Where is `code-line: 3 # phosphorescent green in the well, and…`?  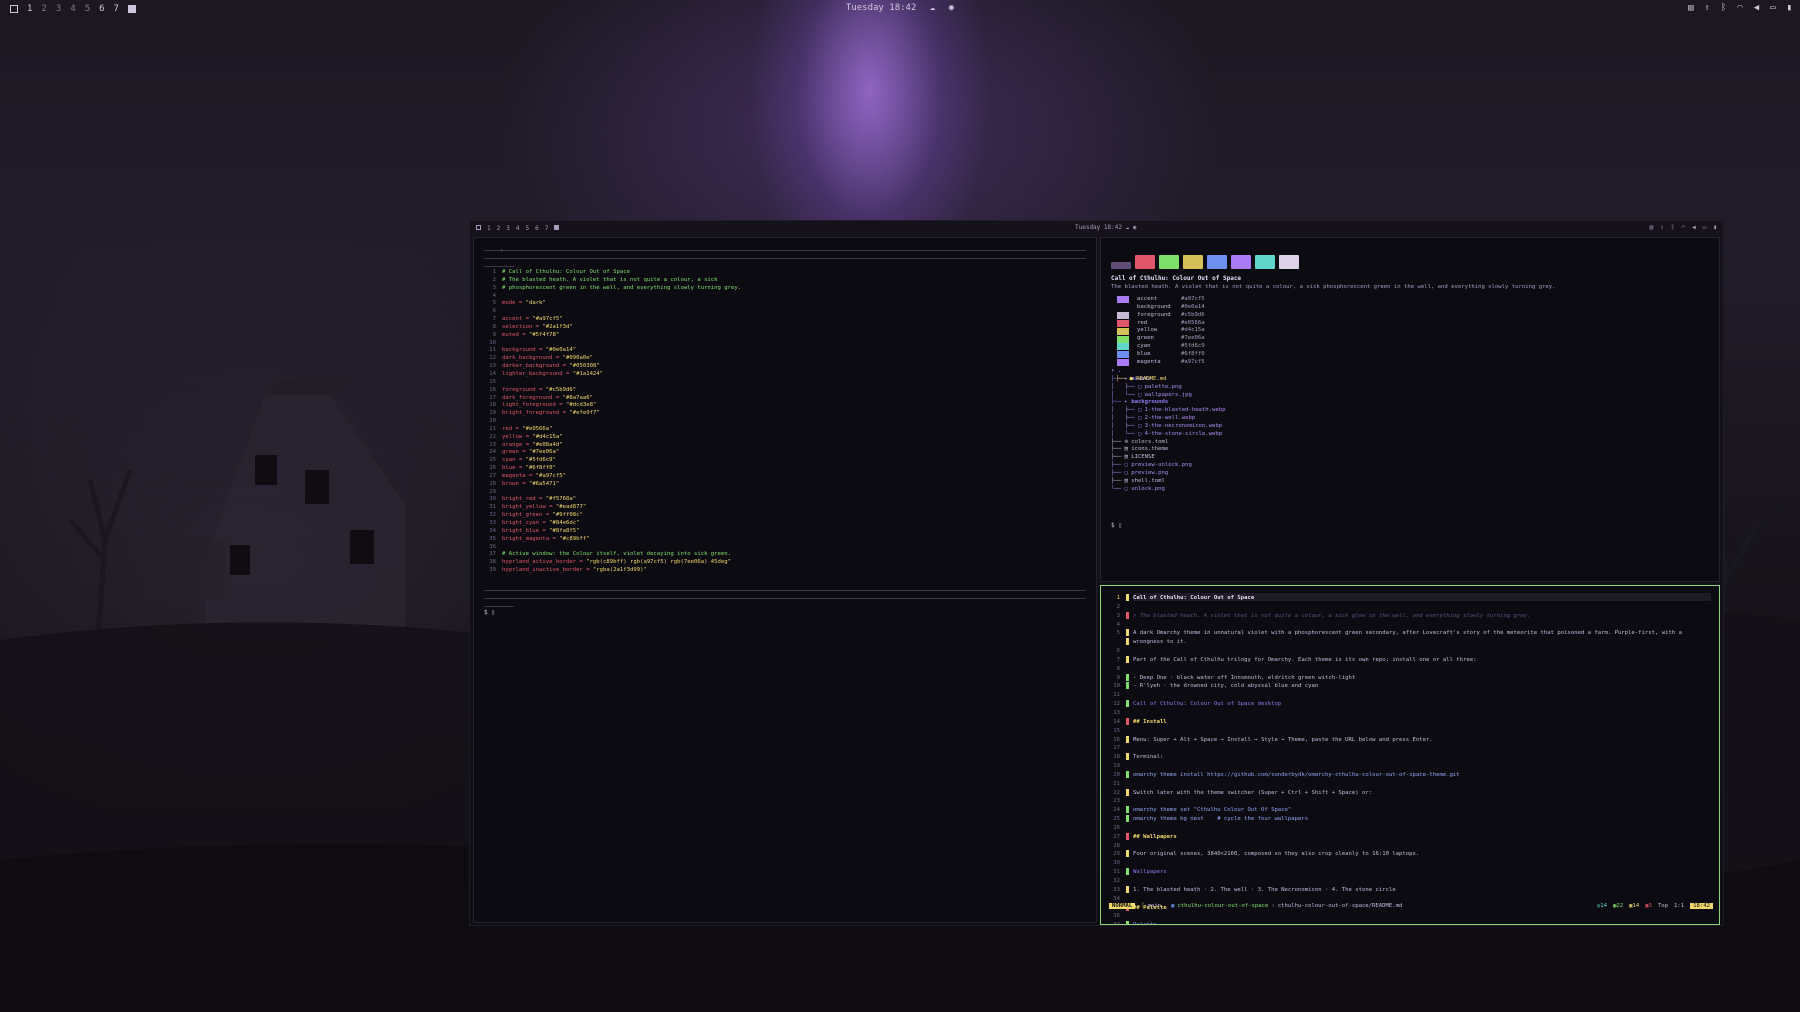
code-line: 3 # phosphorescent green in the well, and… is located at coordinates (611, 289).